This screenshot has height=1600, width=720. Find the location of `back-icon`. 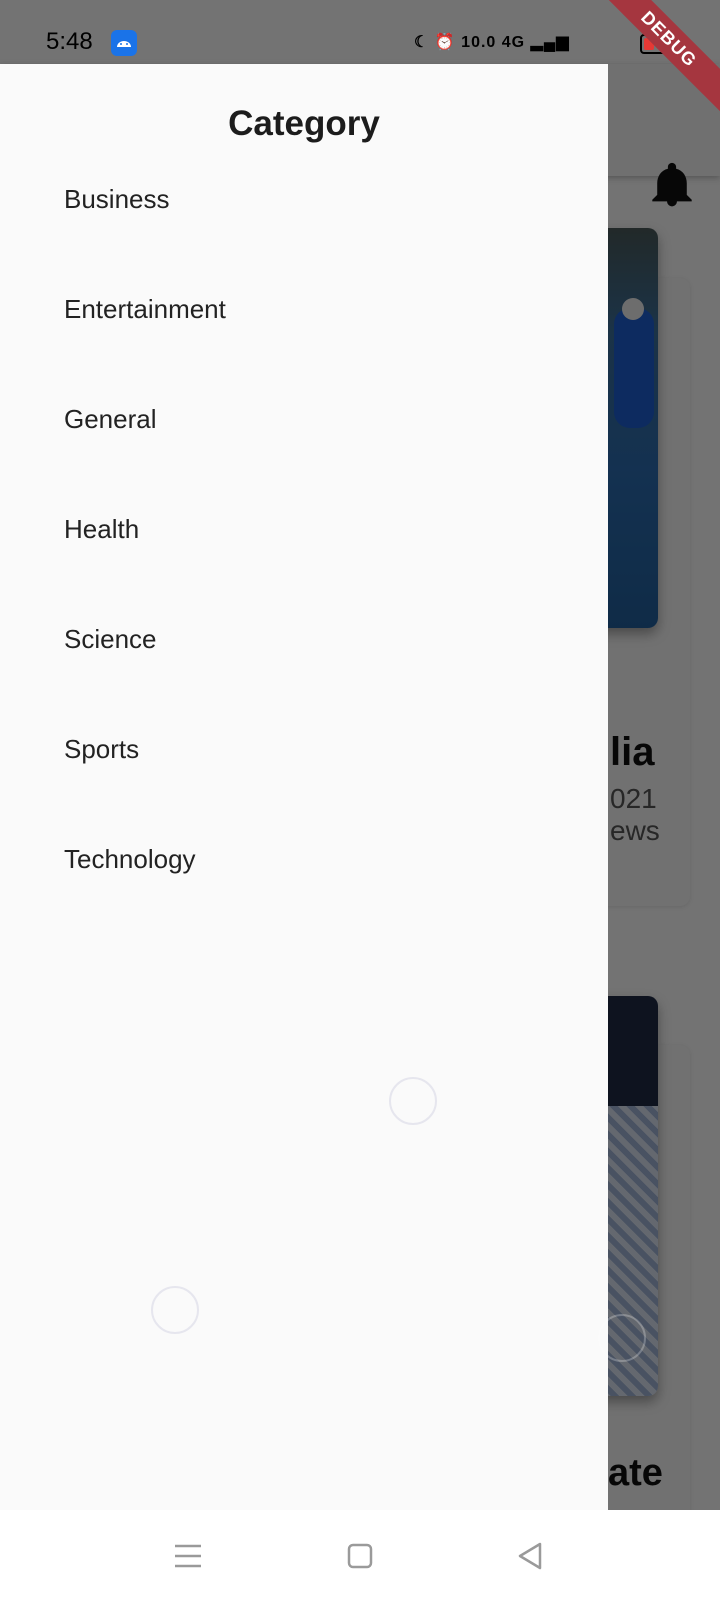

back-icon is located at coordinates (530, 1556).